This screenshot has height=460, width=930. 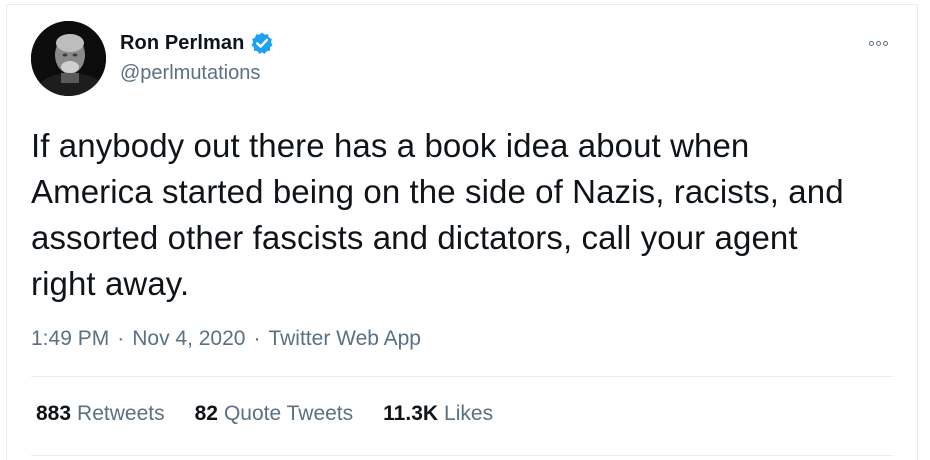 I want to click on tweet-meta: 1:49 PM · Nov 4, 2020 · Twitter Web App, so click(x=226, y=339).